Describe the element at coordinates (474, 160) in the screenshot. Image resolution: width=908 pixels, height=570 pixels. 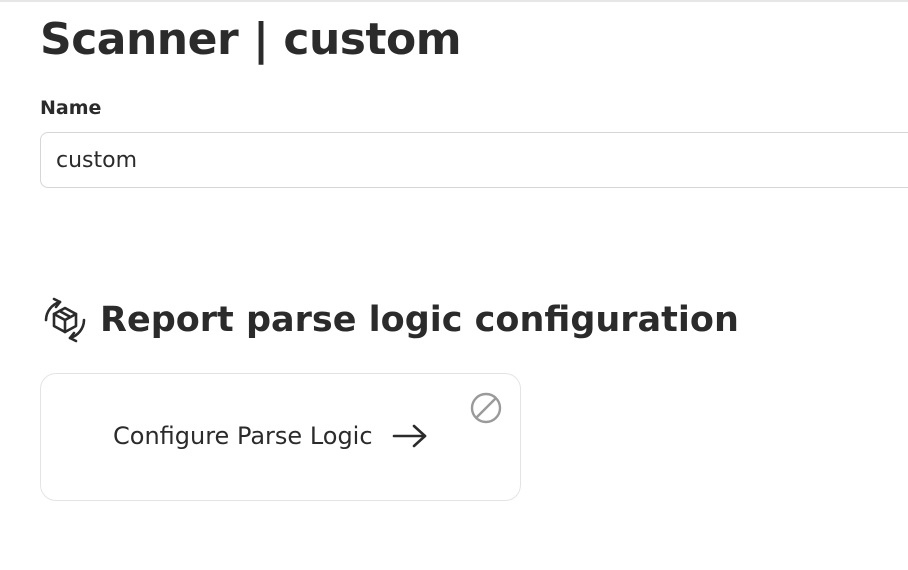
I see `name-input` at that location.